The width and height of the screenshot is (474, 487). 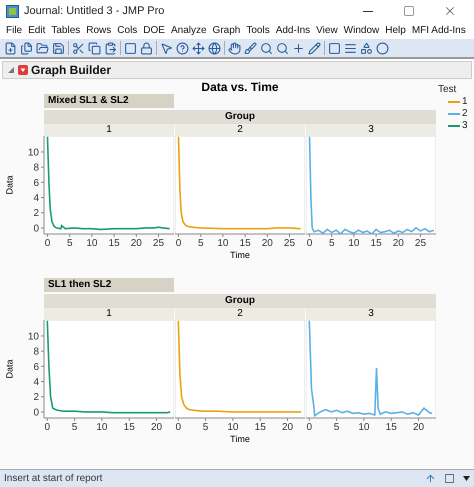 I want to click on menu-item: Help, so click(x=395, y=30).